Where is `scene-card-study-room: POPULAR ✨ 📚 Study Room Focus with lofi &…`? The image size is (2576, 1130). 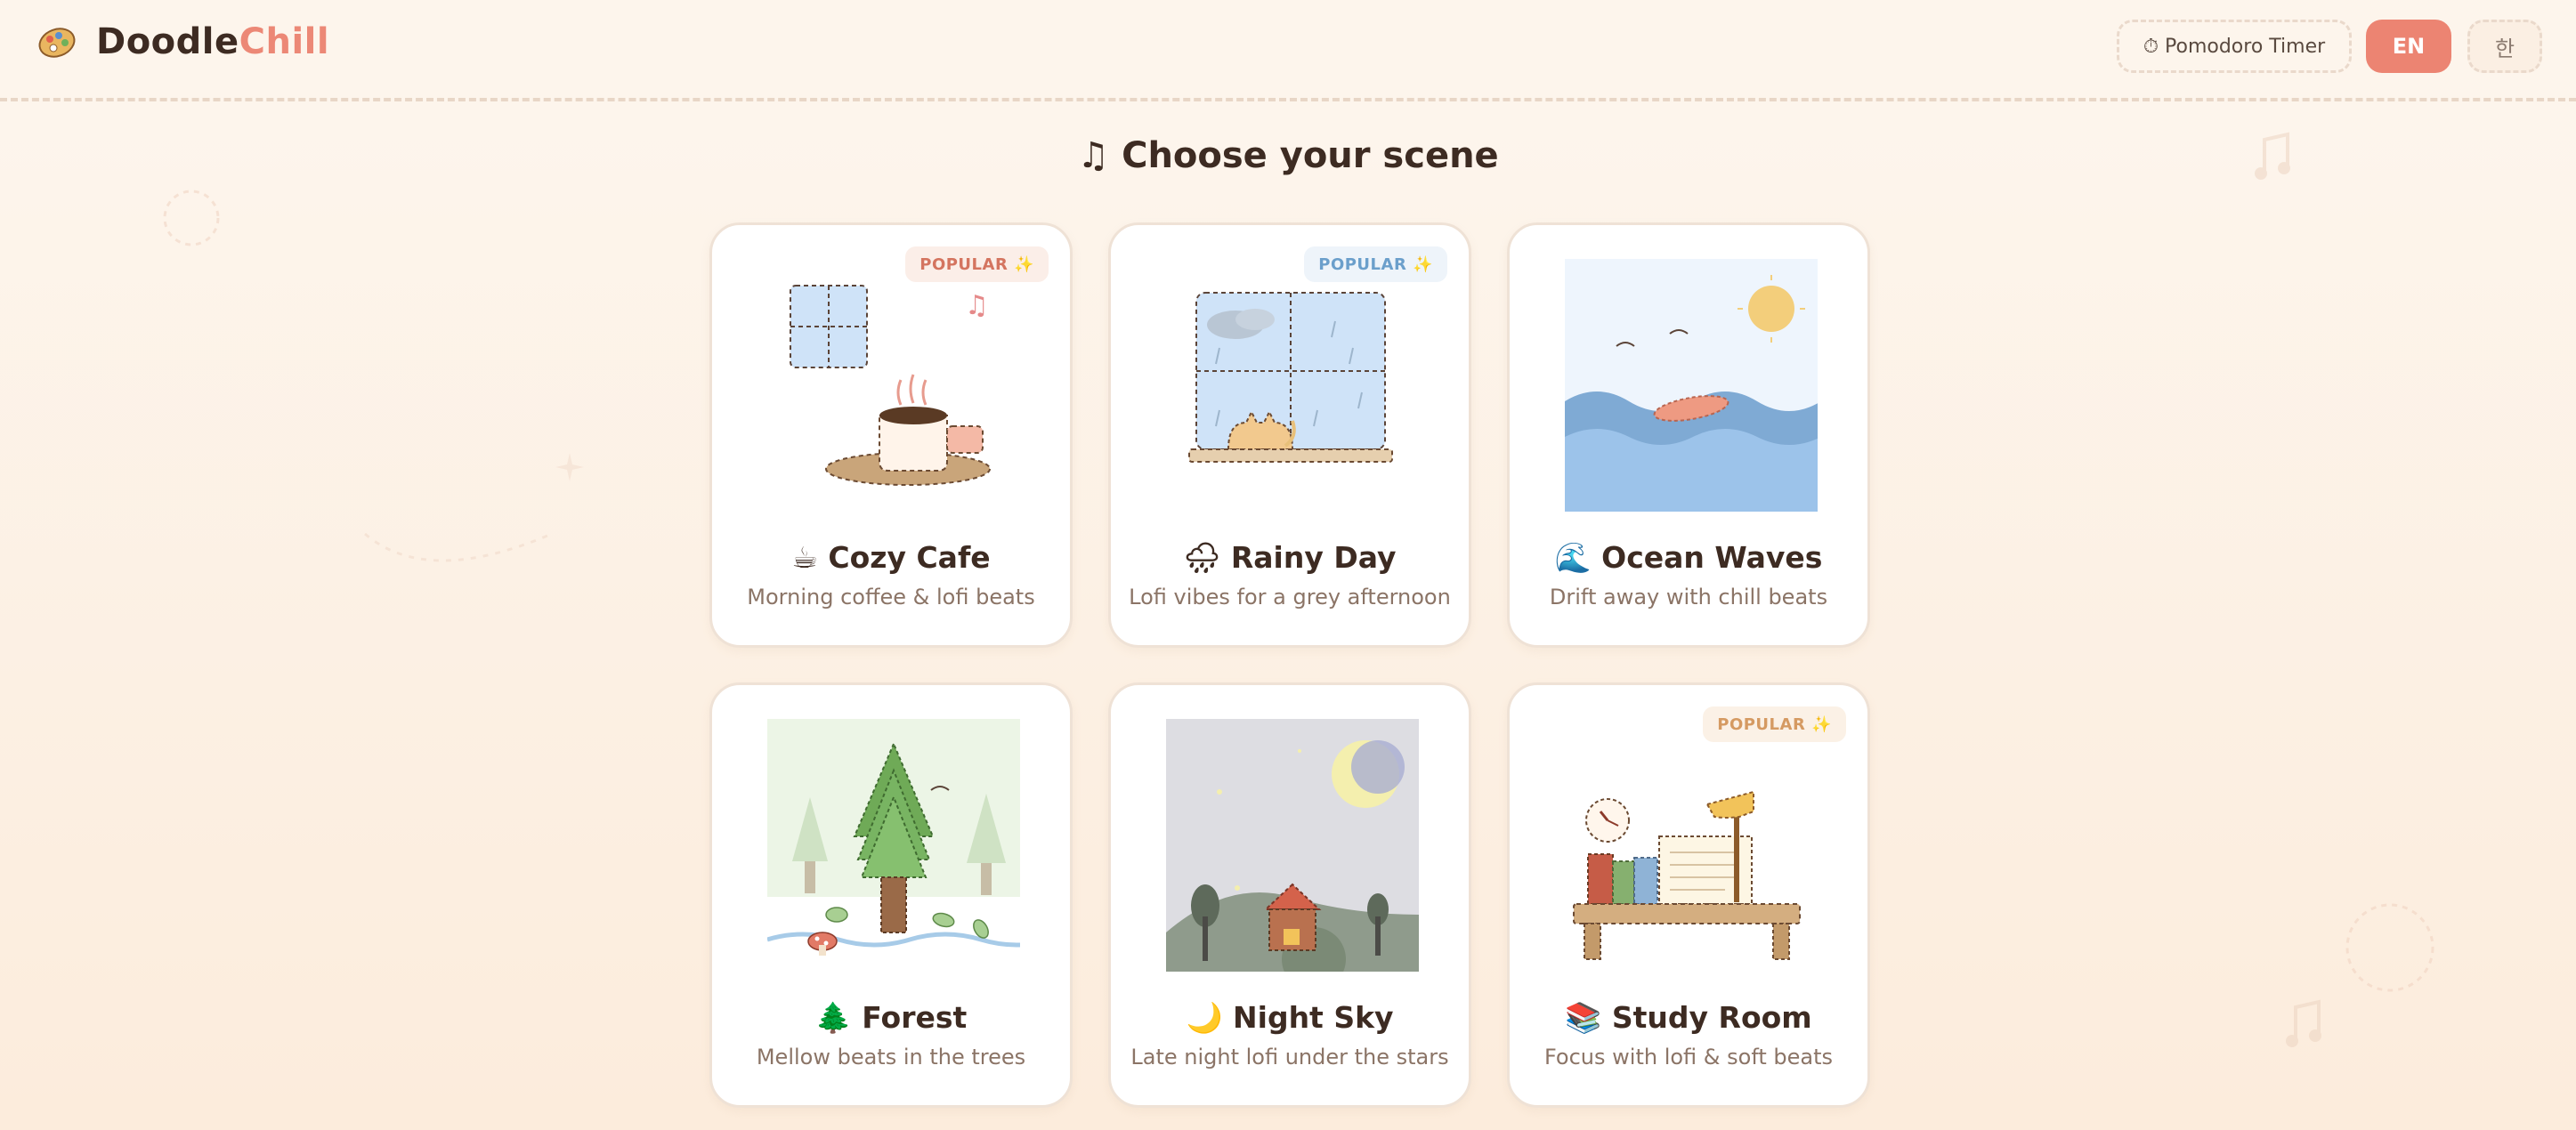 scene-card-study-room: POPULAR ✨ 📚 Study Room Focus with lofi &… is located at coordinates (1689, 895).